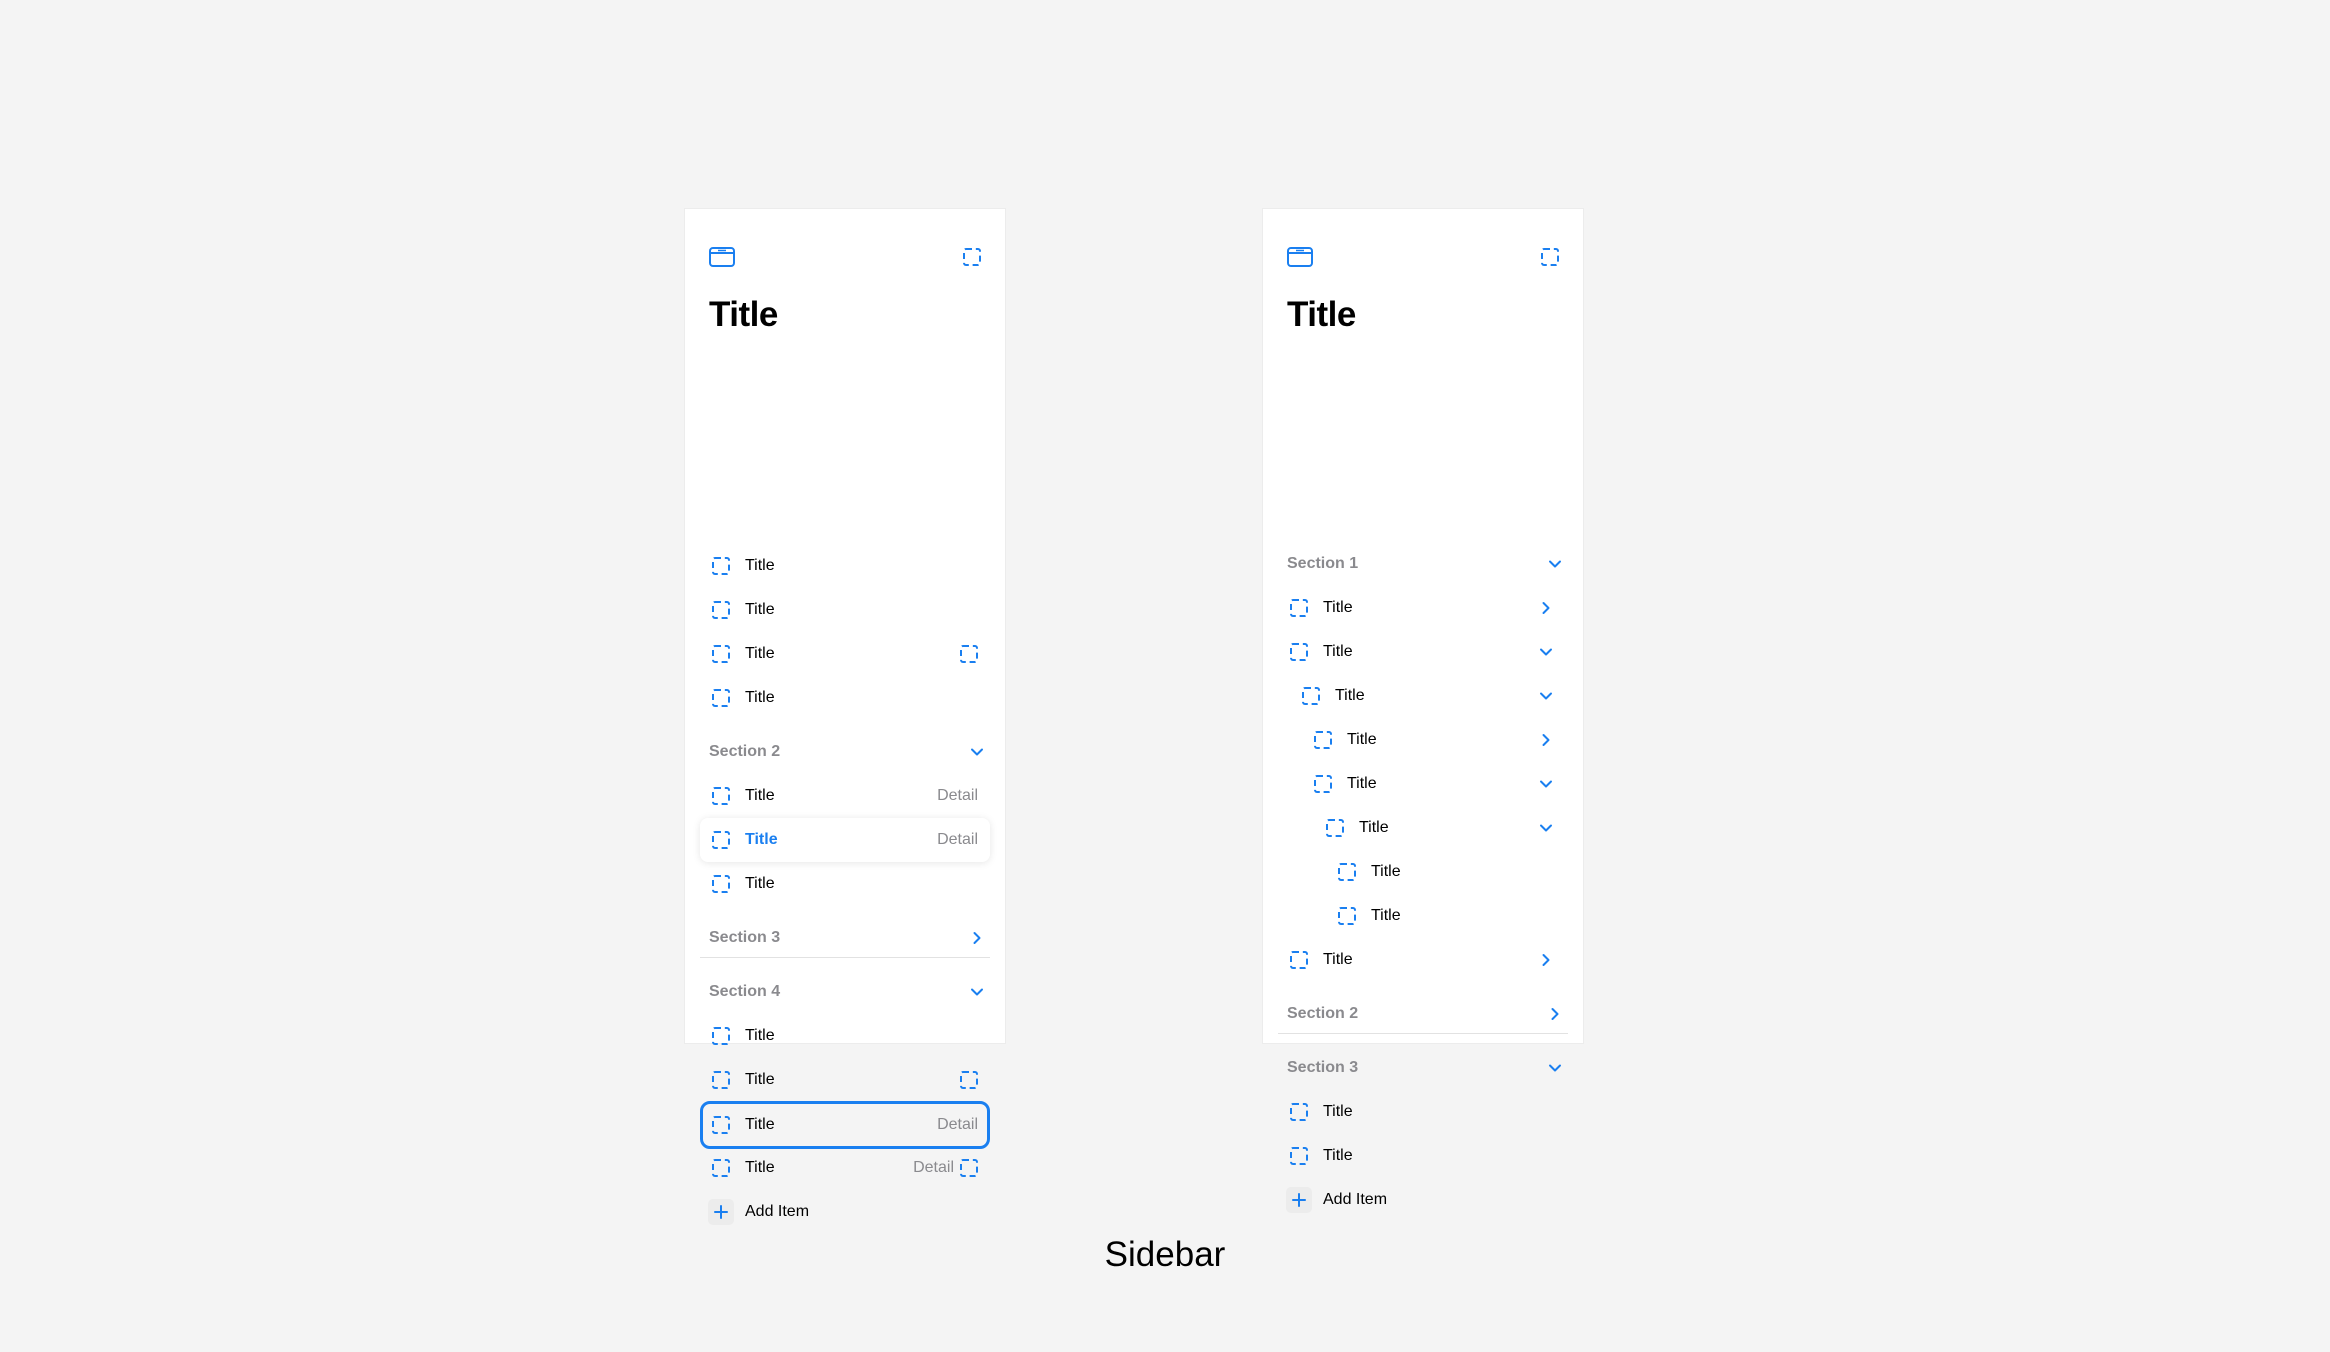 Image resolution: width=2330 pixels, height=1352 pixels. I want to click on sidebar-toolbar, so click(845, 259).